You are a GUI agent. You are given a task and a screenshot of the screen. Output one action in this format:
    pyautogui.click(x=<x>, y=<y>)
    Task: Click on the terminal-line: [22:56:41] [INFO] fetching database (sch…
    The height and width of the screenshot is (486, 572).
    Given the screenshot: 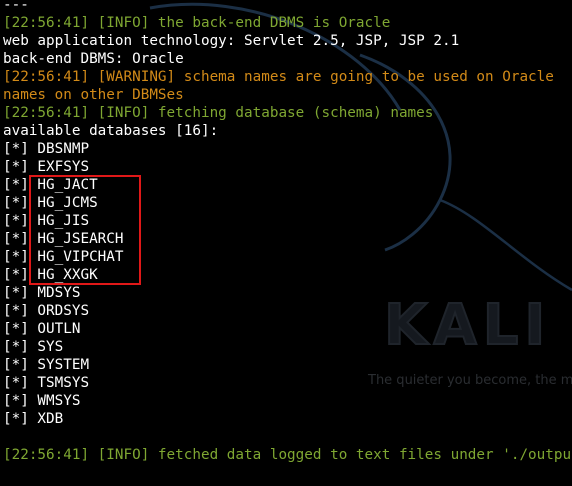 What is the action you would take?
    pyautogui.click(x=218, y=113)
    